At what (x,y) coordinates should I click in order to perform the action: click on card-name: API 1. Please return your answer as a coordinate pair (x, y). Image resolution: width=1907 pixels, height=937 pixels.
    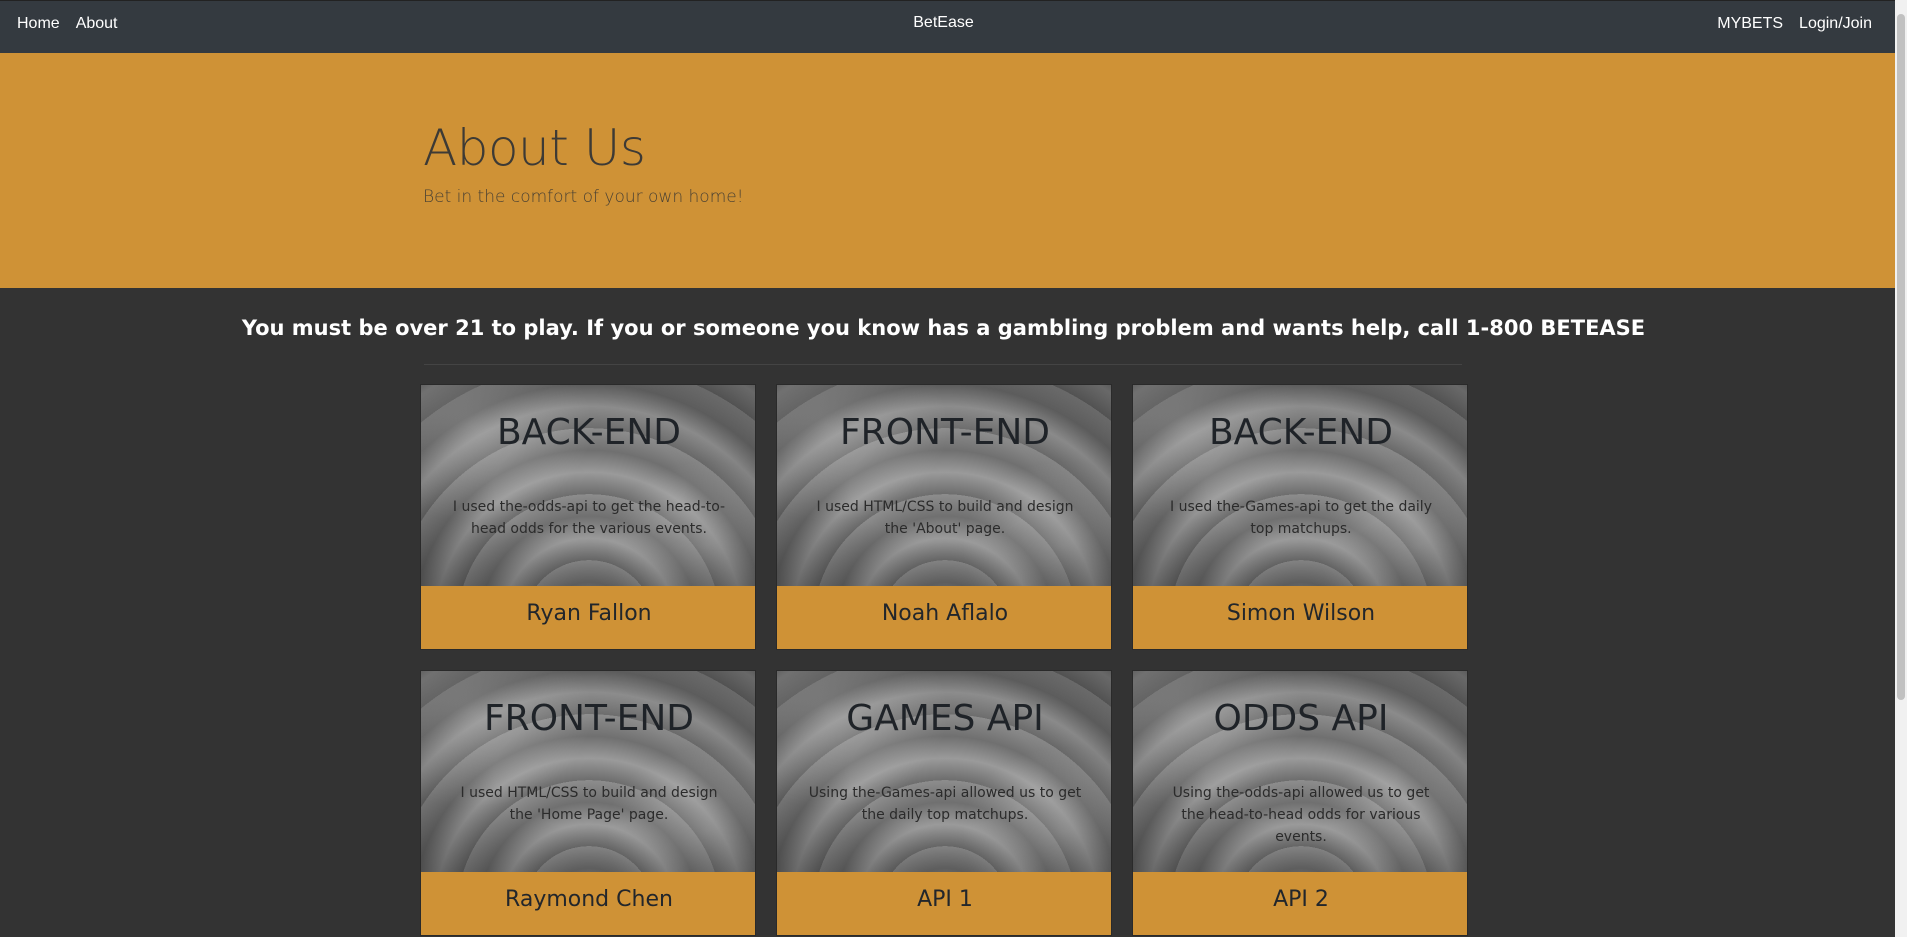
    Looking at the image, I should click on (945, 899).